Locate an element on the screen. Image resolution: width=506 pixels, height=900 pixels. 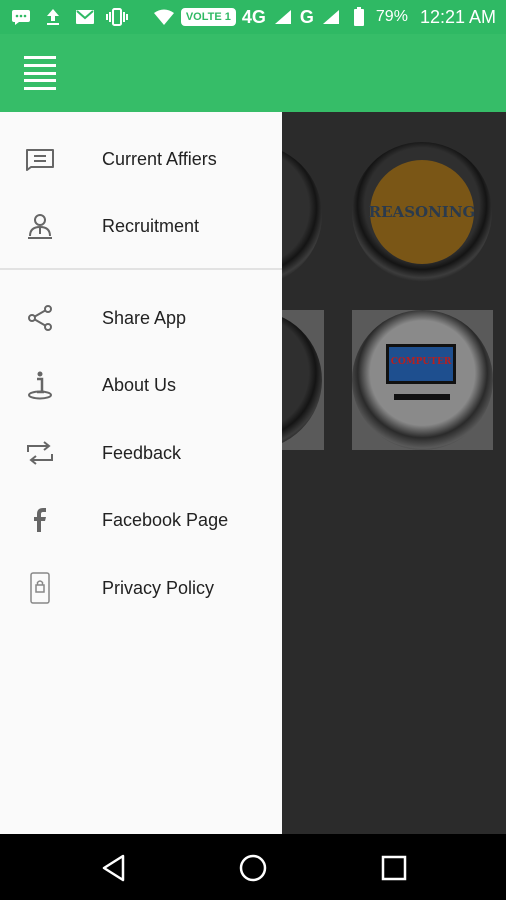
lock-phone-icon is located at coordinates (40, 588).